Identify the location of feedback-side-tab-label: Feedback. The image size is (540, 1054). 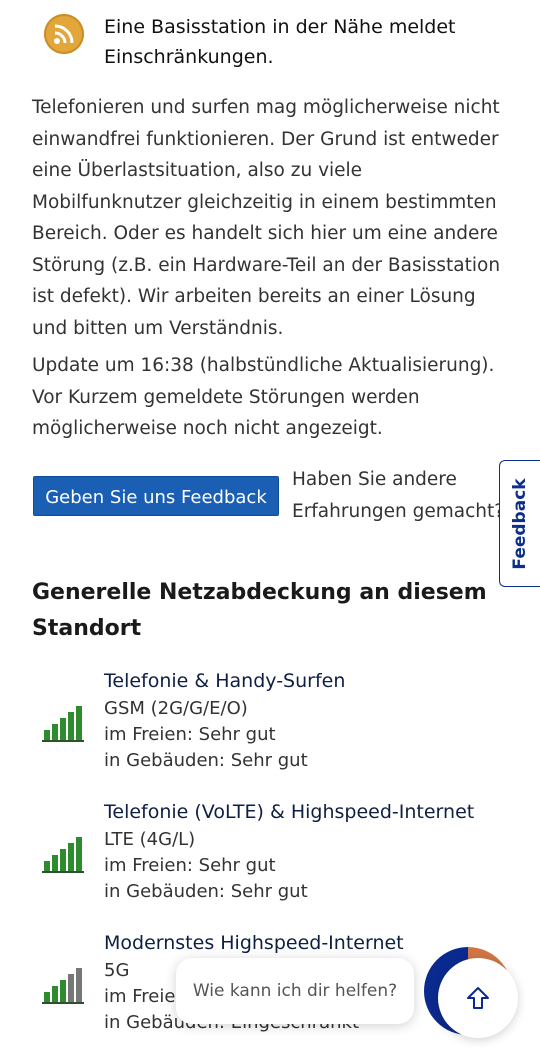
(520, 523).